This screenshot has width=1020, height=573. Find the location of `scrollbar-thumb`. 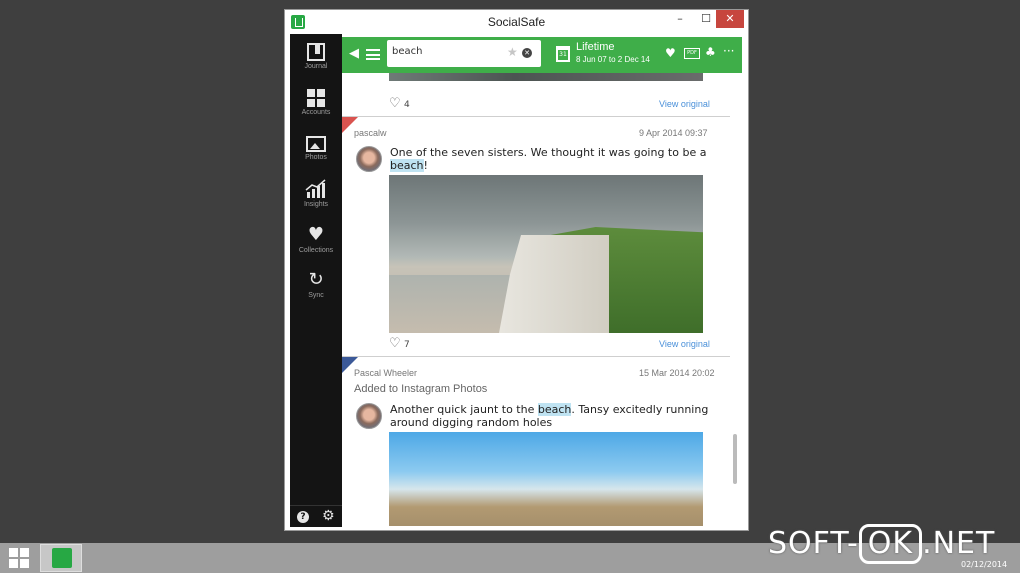

scrollbar-thumb is located at coordinates (735, 459).